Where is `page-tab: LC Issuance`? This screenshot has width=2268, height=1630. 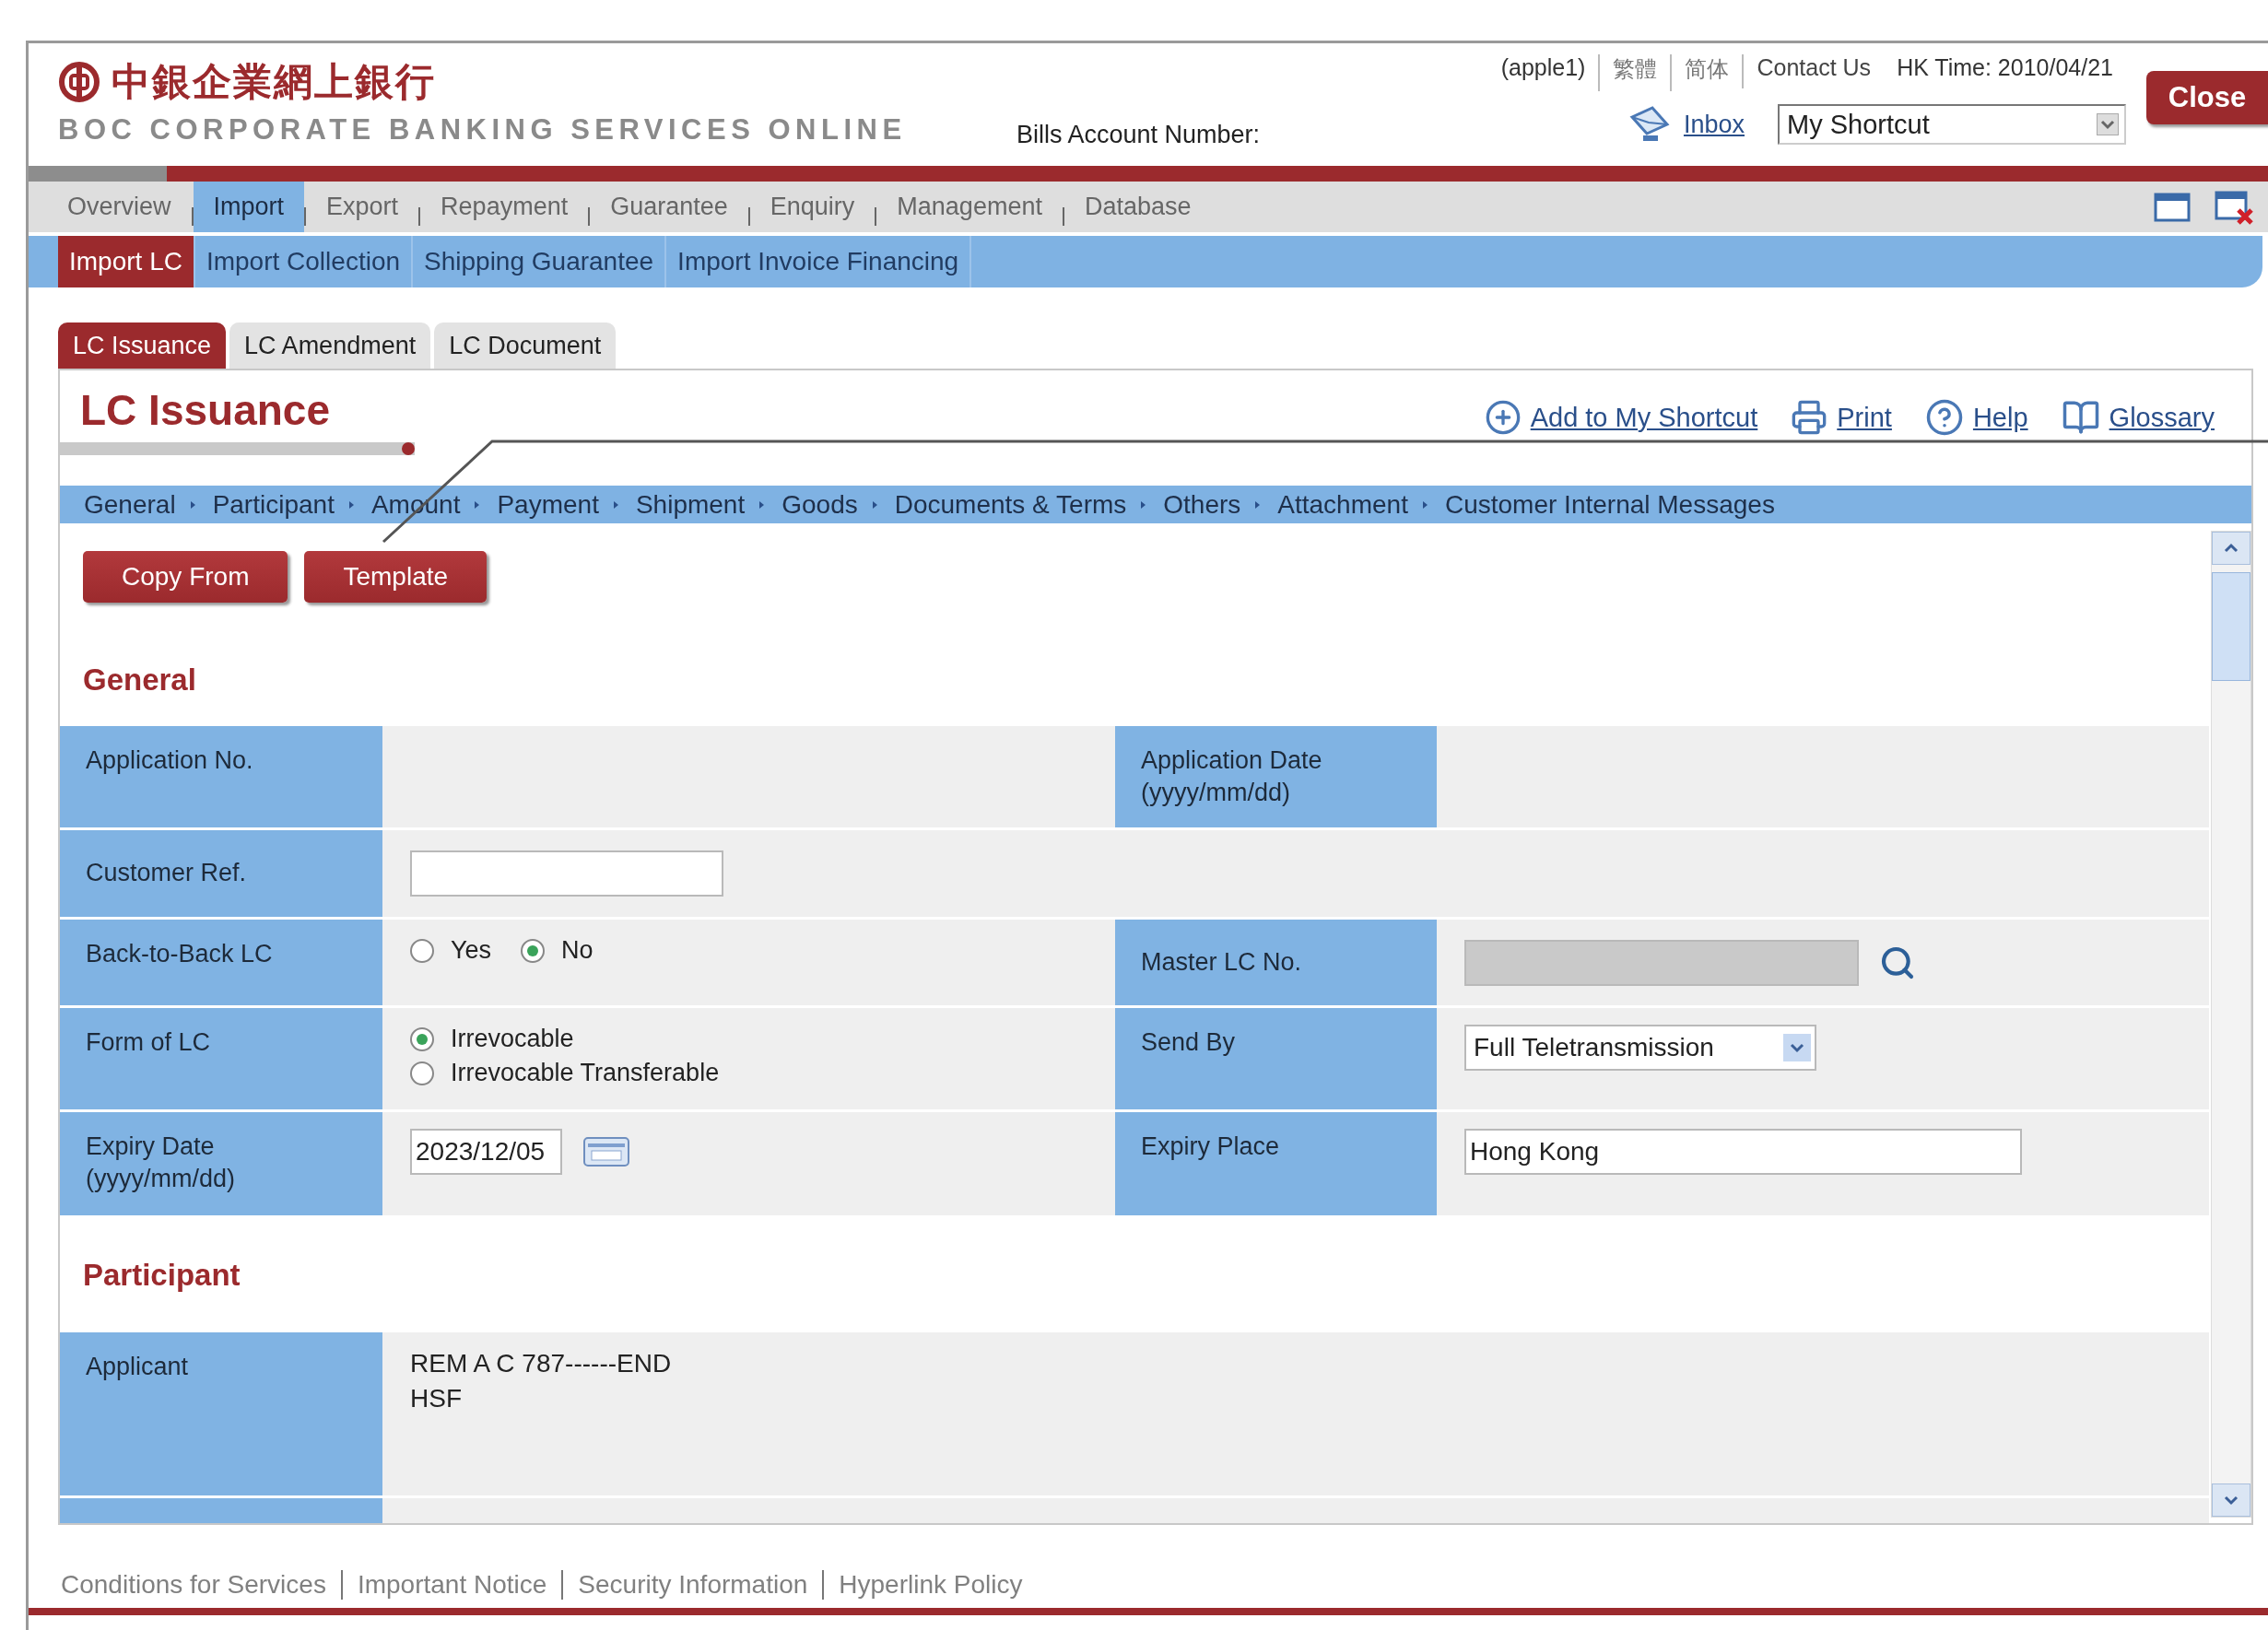 page-tab: LC Issuance is located at coordinates (142, 345).